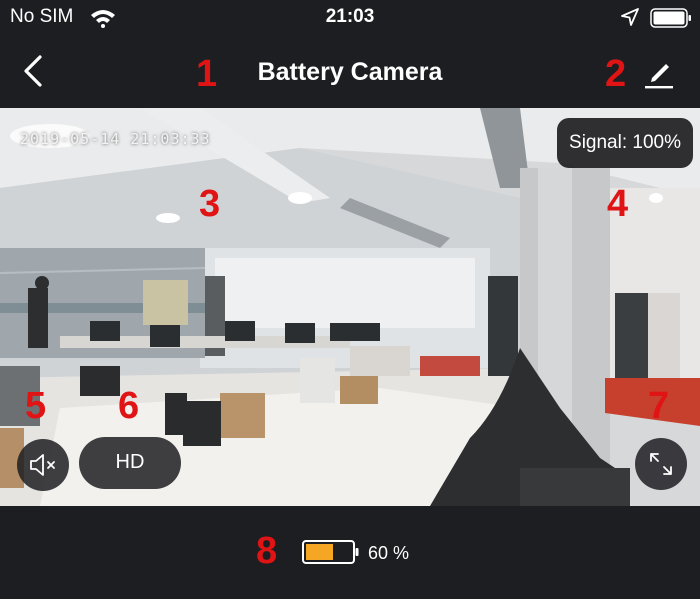 The height and width of the screenshot is (599, 700). I want to click on nav-bar: Battery Camera, so click(350, 72).